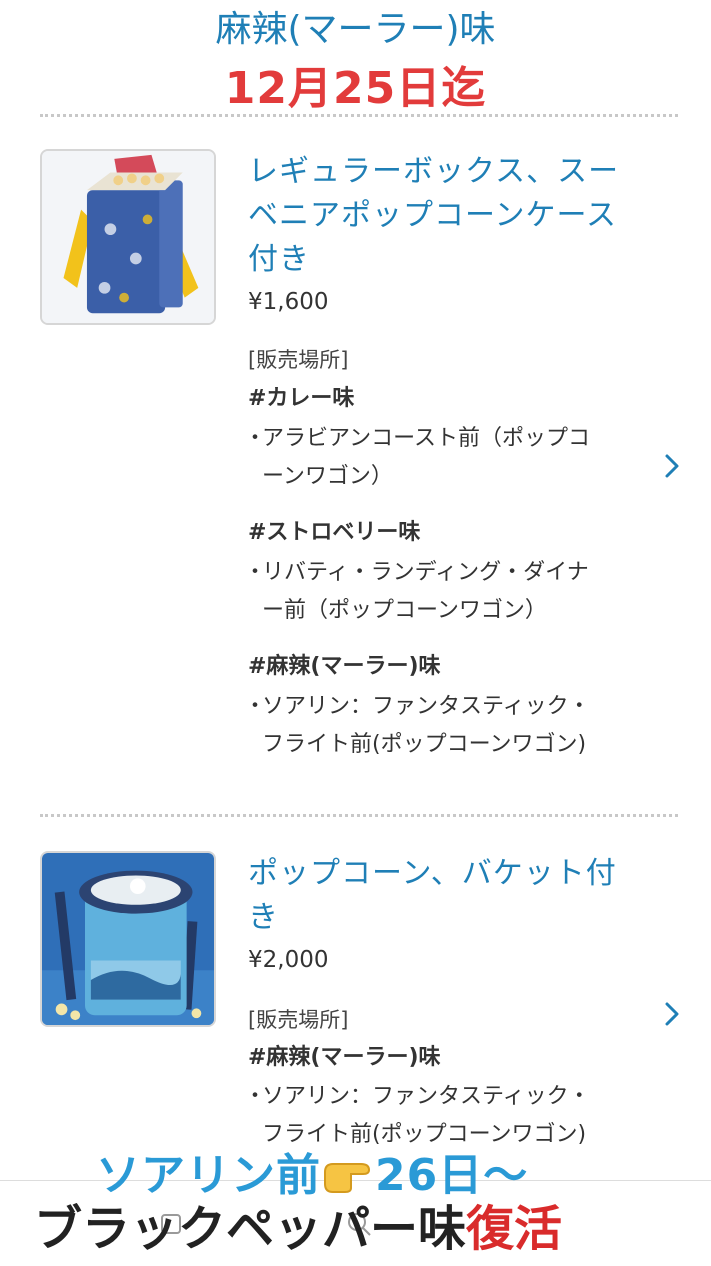 This screenshot has width=711, height=1266. I want to click on product-name-line: き, so click(263, 917).